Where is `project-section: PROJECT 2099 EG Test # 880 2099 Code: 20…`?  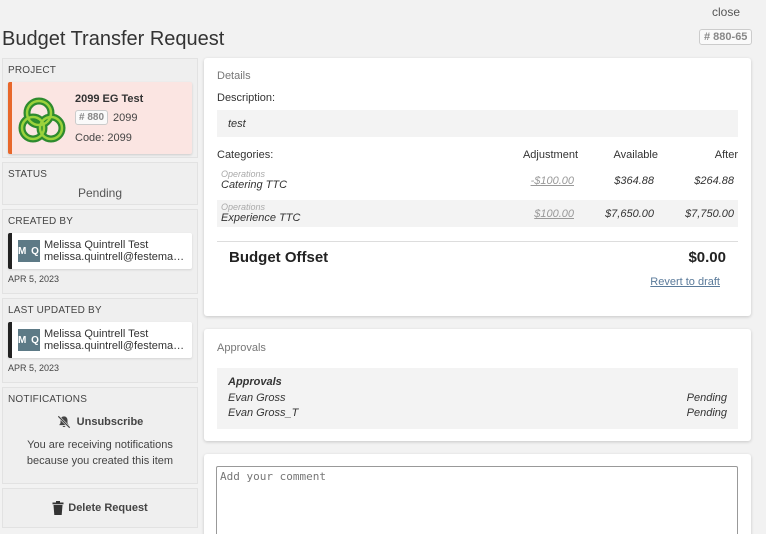
project-section: PROJECT 2099 EG Test # 880 2099 Code: 20… is located at coordinates (100, 108).